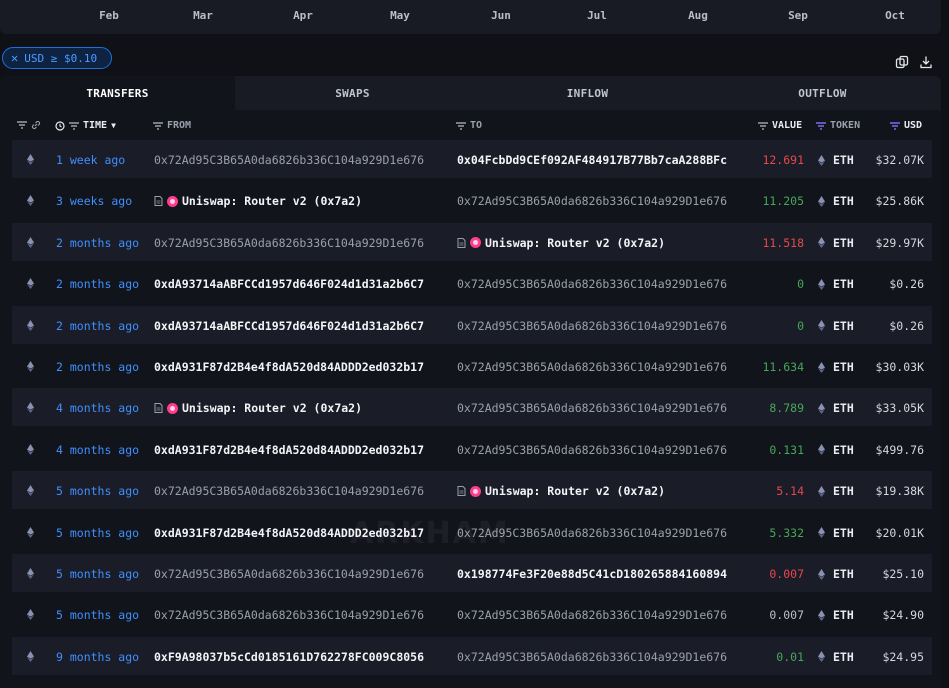 This screenshot has height=688, width=949. Describe the element at coordinates (790, 656) in the screenshot. I see `transfer-value: 0.01` at that location.